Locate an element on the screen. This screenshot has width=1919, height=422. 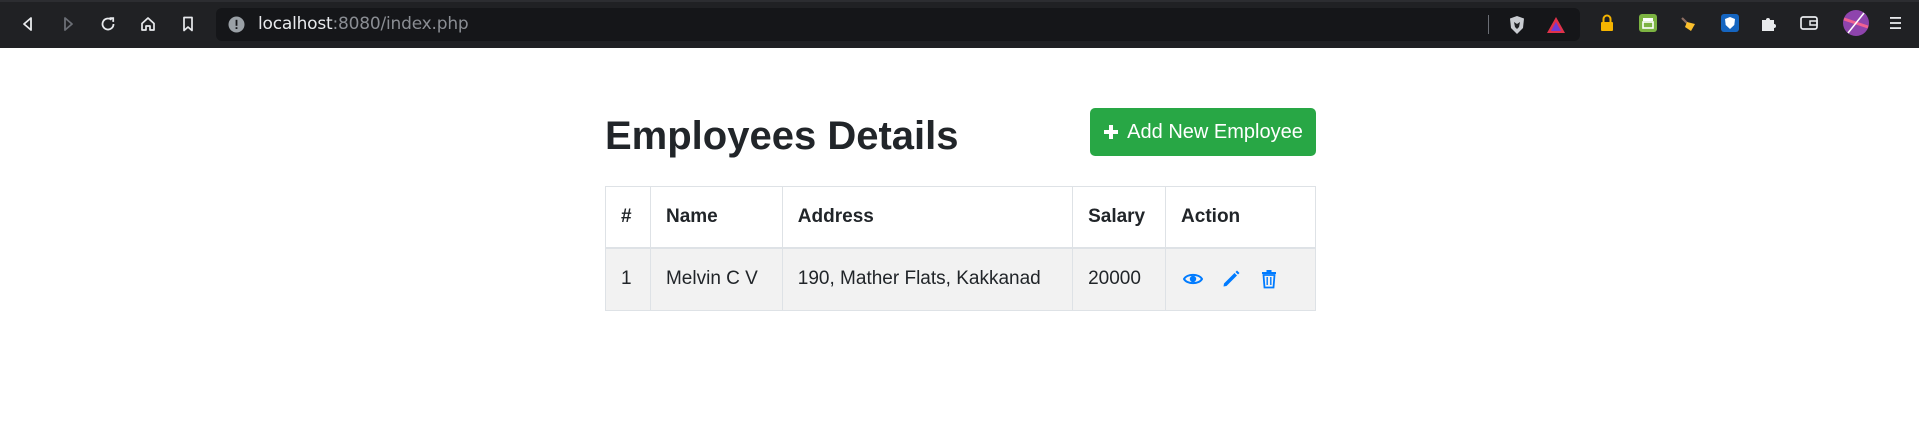
column-header-number: # is located at coordinates (628, 217).